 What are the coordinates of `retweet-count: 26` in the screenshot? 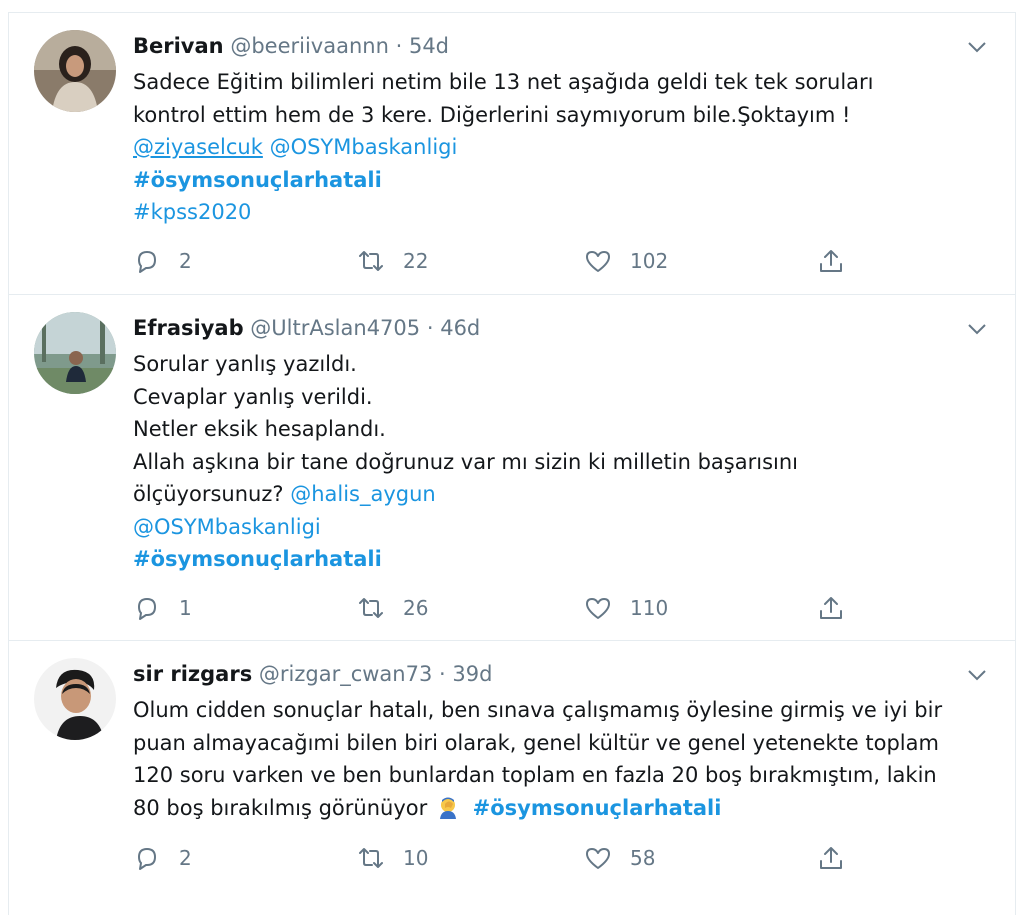 It's located at (416, 608).